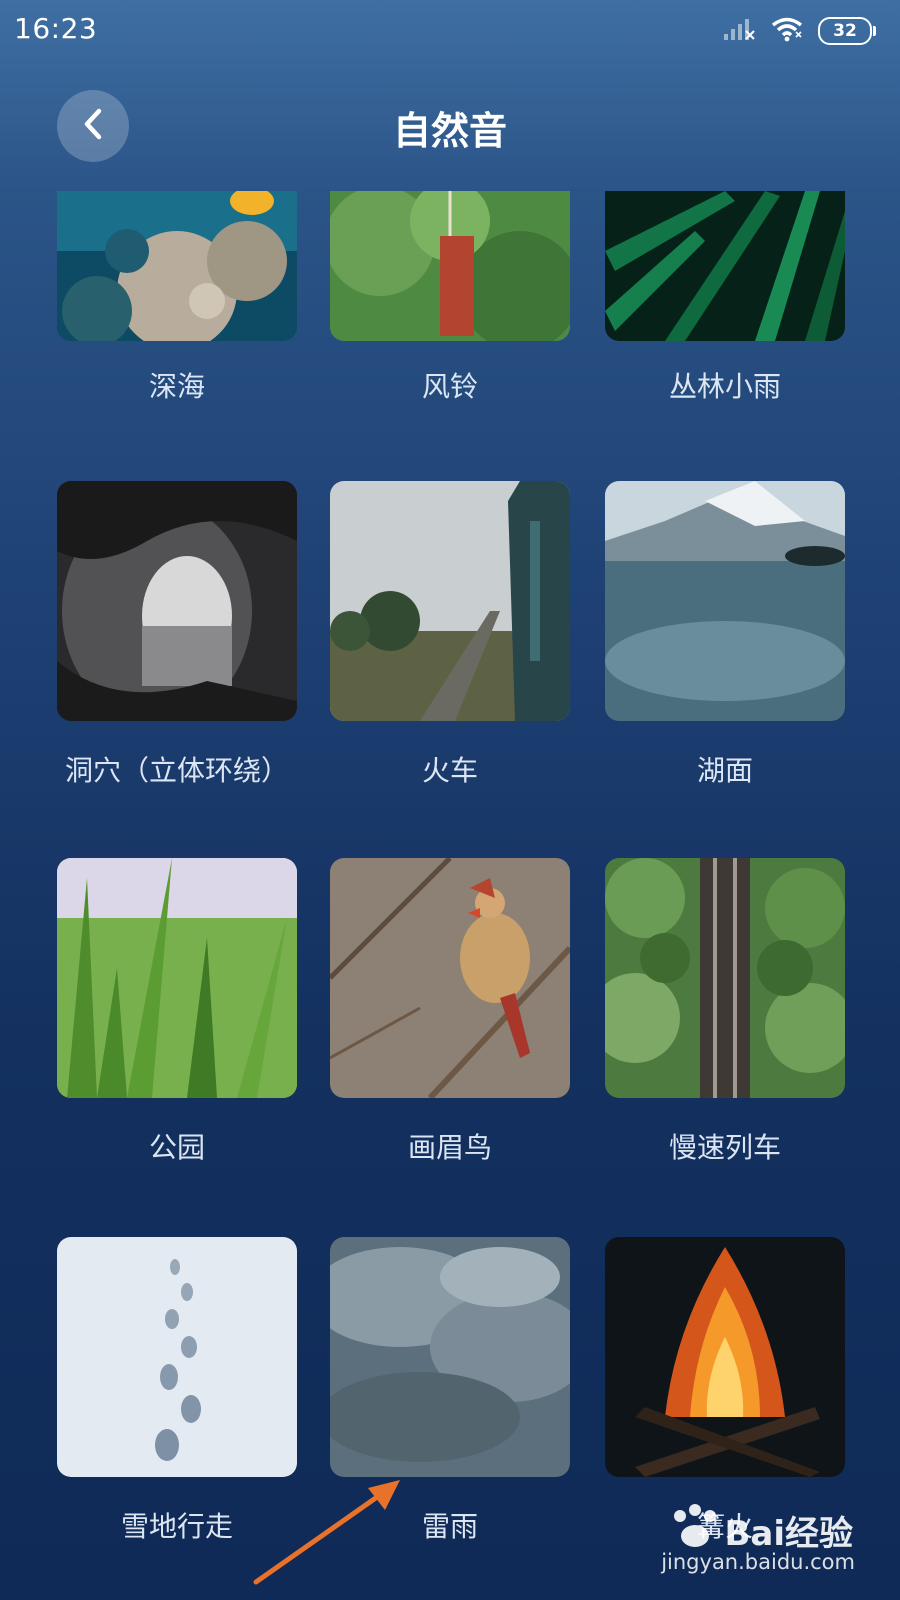  Describe the element at coordinates (725, 1357) in the screenshot. I see `campfire-thumbnail` at that location.